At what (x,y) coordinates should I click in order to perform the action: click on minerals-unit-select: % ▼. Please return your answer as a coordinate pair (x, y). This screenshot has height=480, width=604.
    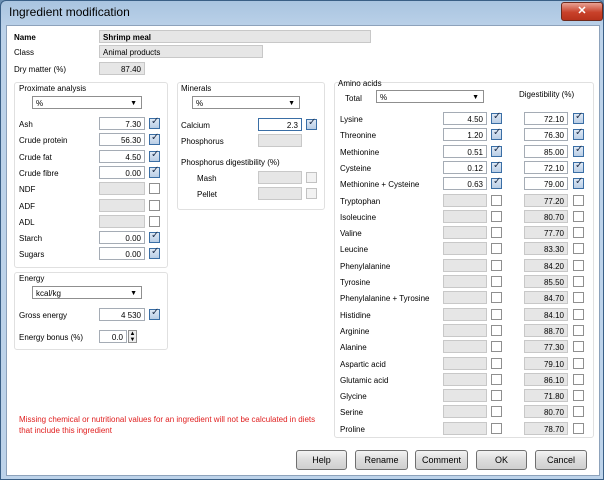
    Looking at the image, I should click on (246, 102).